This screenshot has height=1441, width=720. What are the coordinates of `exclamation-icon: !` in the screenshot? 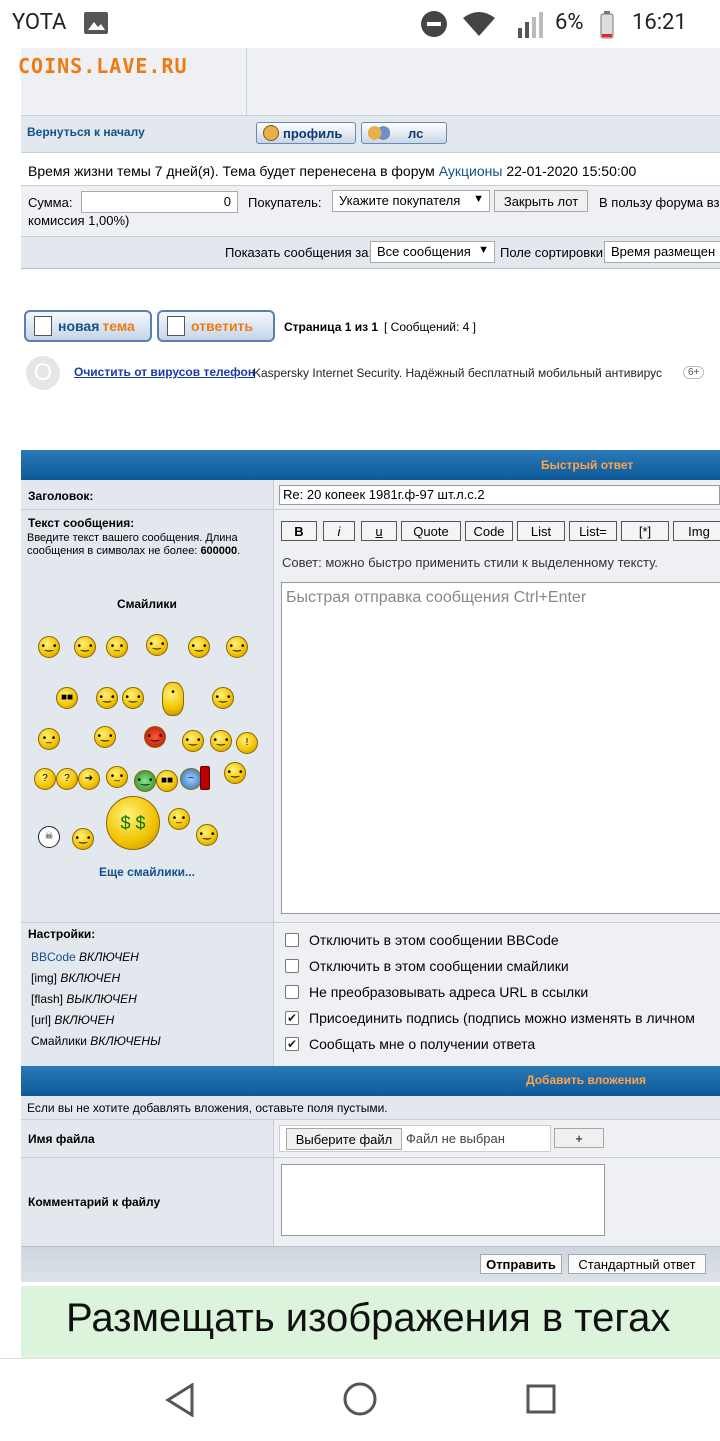 It's located at (247, 743).